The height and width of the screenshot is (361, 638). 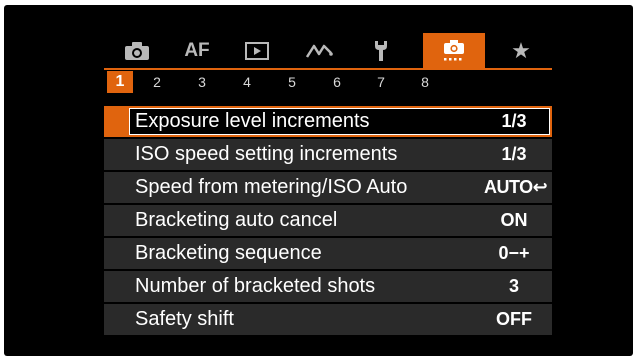 What do you see at coordinates (337, 82) in the screenshot?
I see `page-6: 6` at bounding box center [337, 82].